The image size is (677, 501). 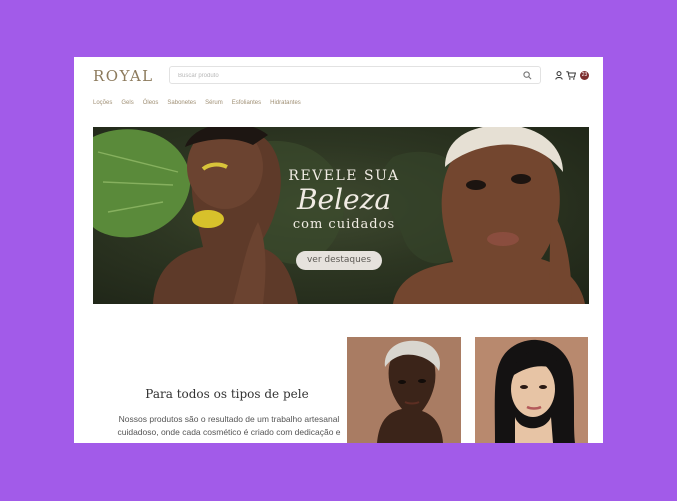 I want to click on section-title: Para todos os tipos de pele, so click(x=227, y=394).